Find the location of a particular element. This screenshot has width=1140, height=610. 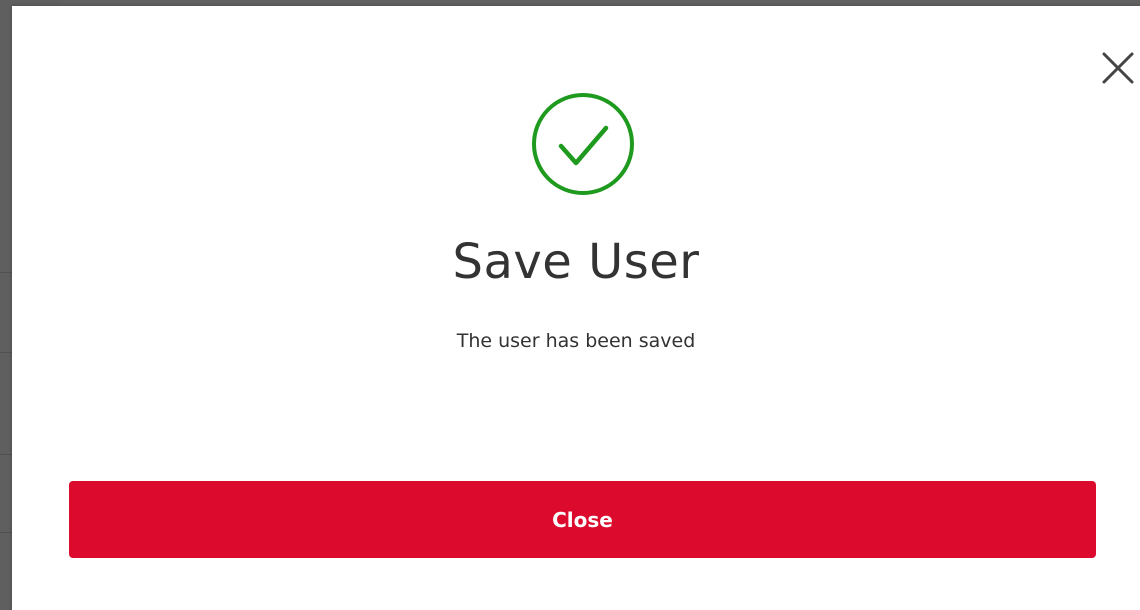

close-button: Close is located at coordinates (582, 519).